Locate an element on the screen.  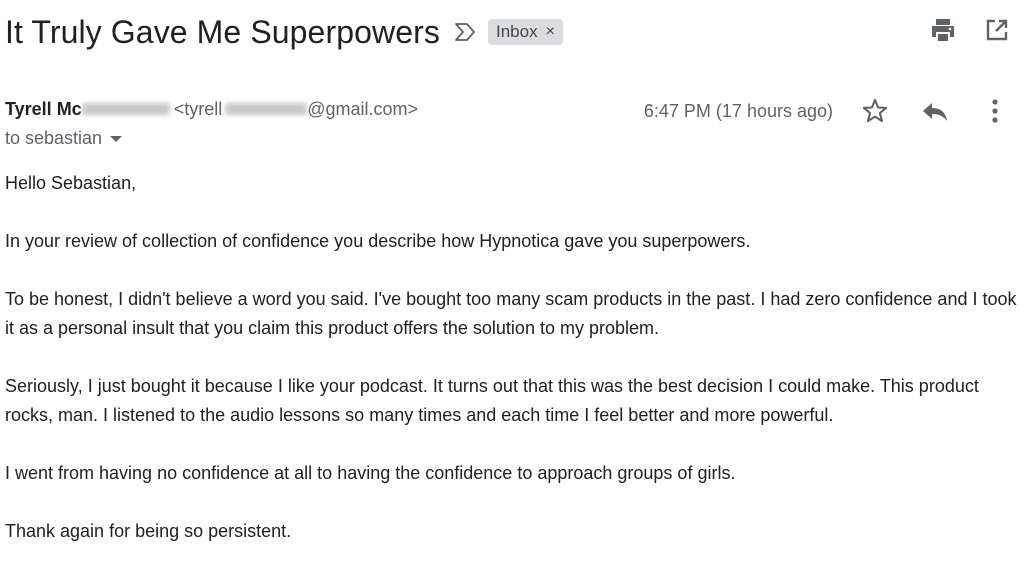
remove-label-button: × is located at coordinates (550, 32).